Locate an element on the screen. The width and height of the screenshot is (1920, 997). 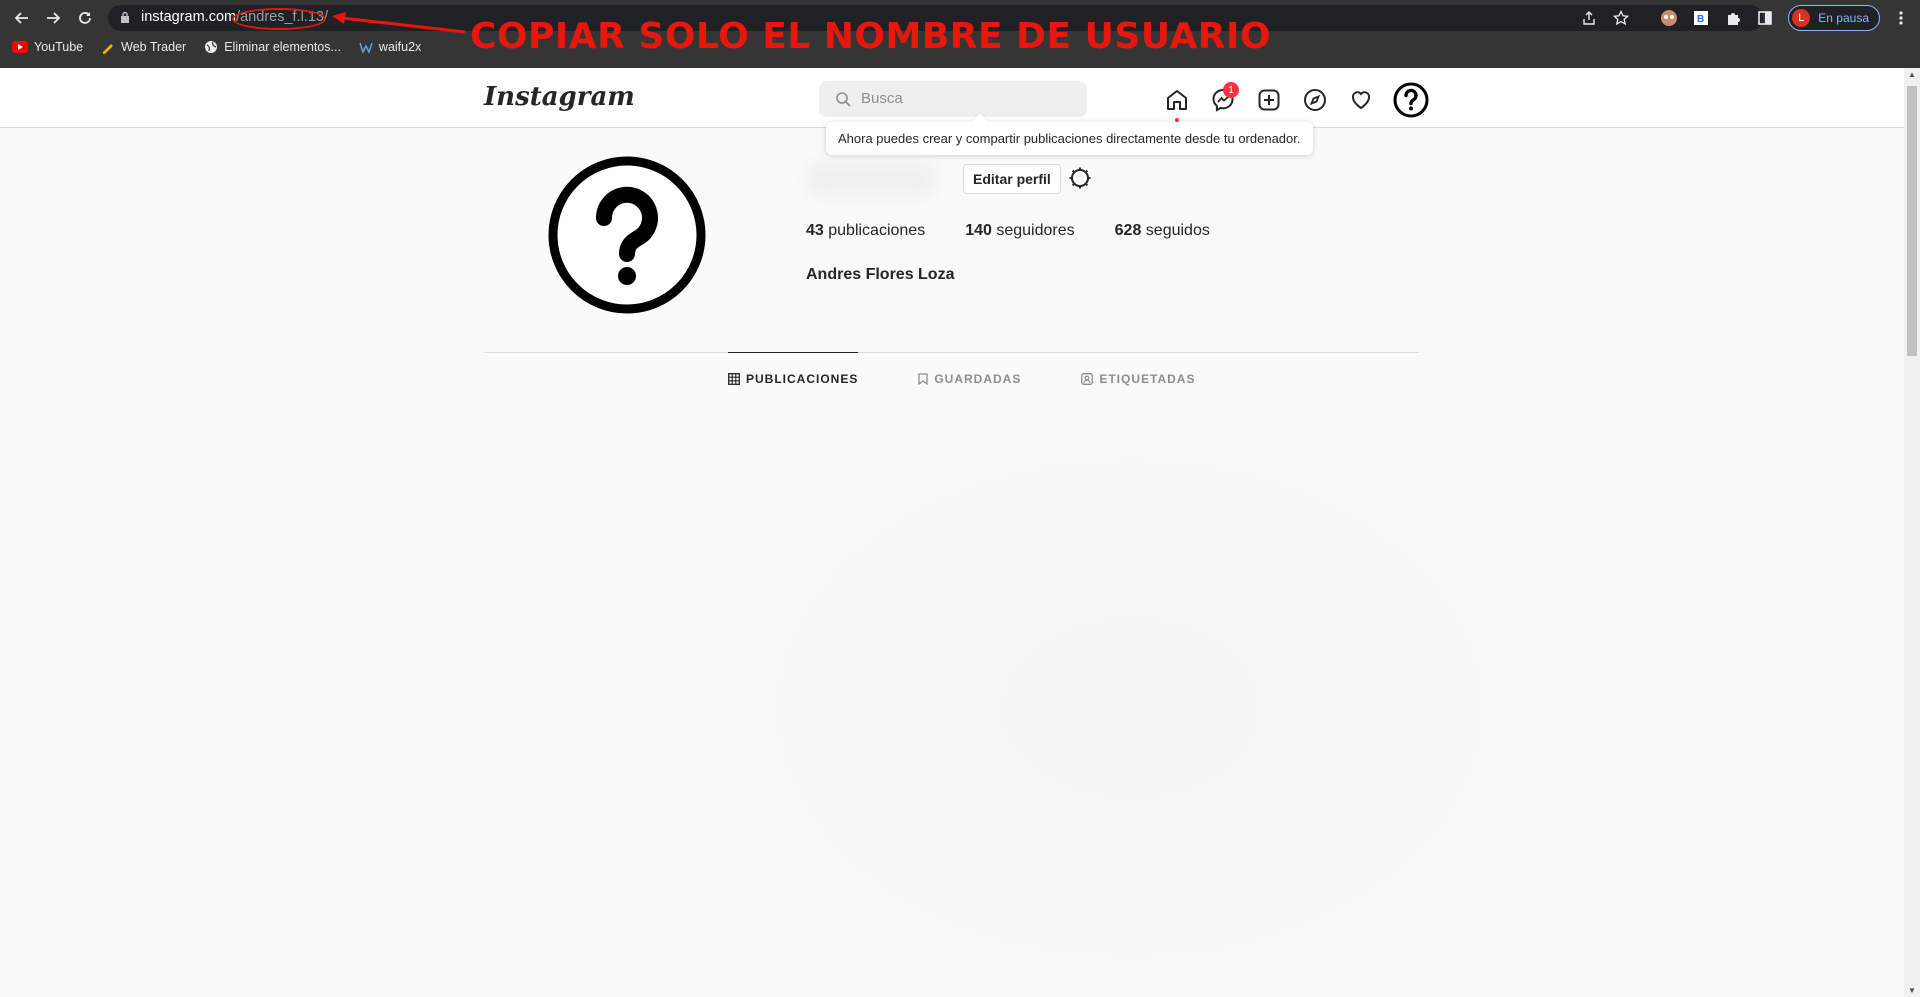
edit-profile-button: Editar perfil is located at coordinates (1012, 179).